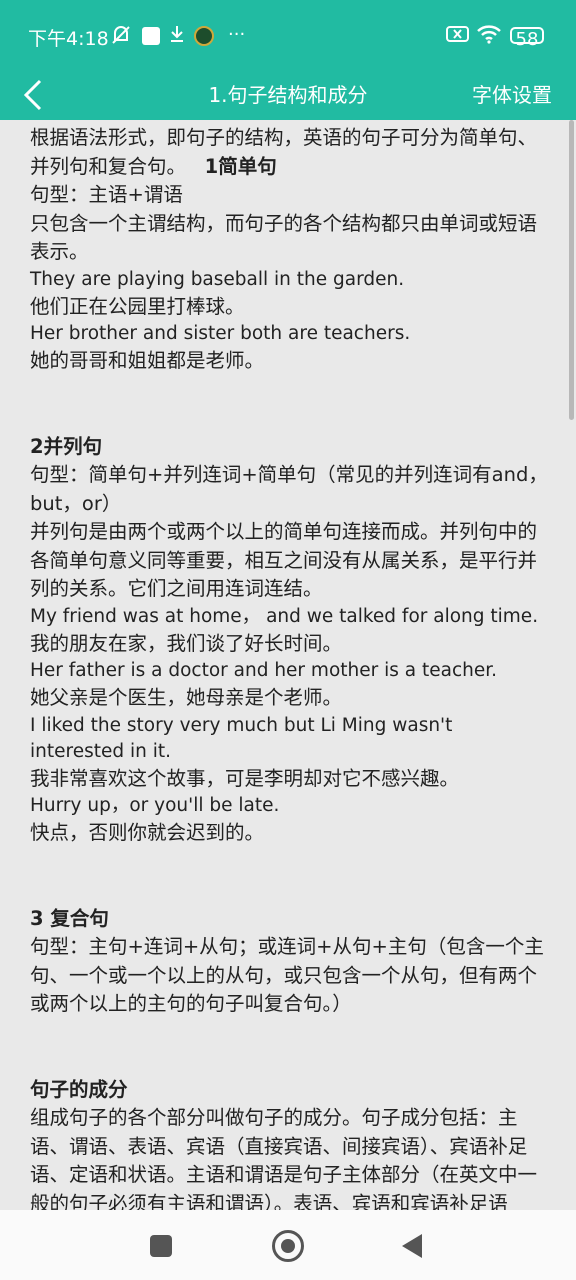 This screenshot has width=576, height=1280. I want to click on home-circle-icon, so click(288, 1246).